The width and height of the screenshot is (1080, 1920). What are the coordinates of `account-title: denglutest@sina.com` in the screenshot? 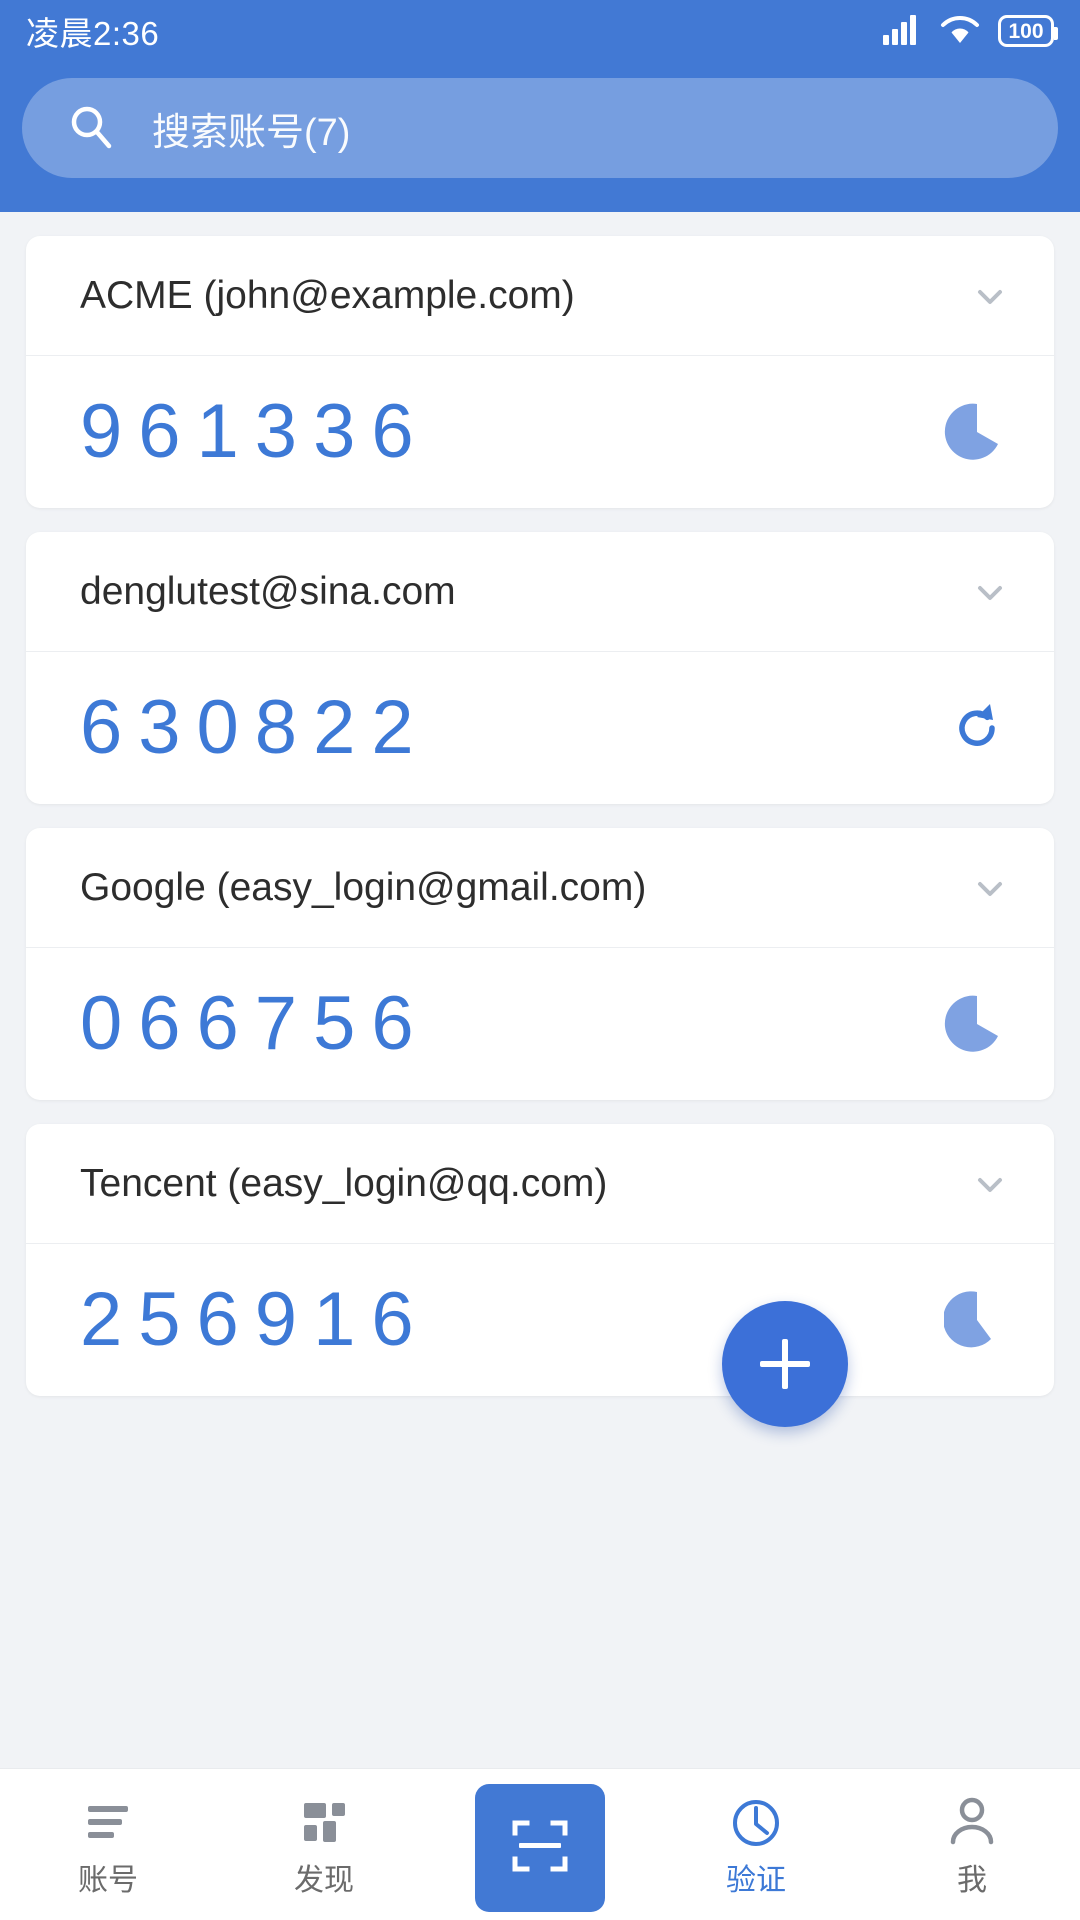 It's located at (268, 591).